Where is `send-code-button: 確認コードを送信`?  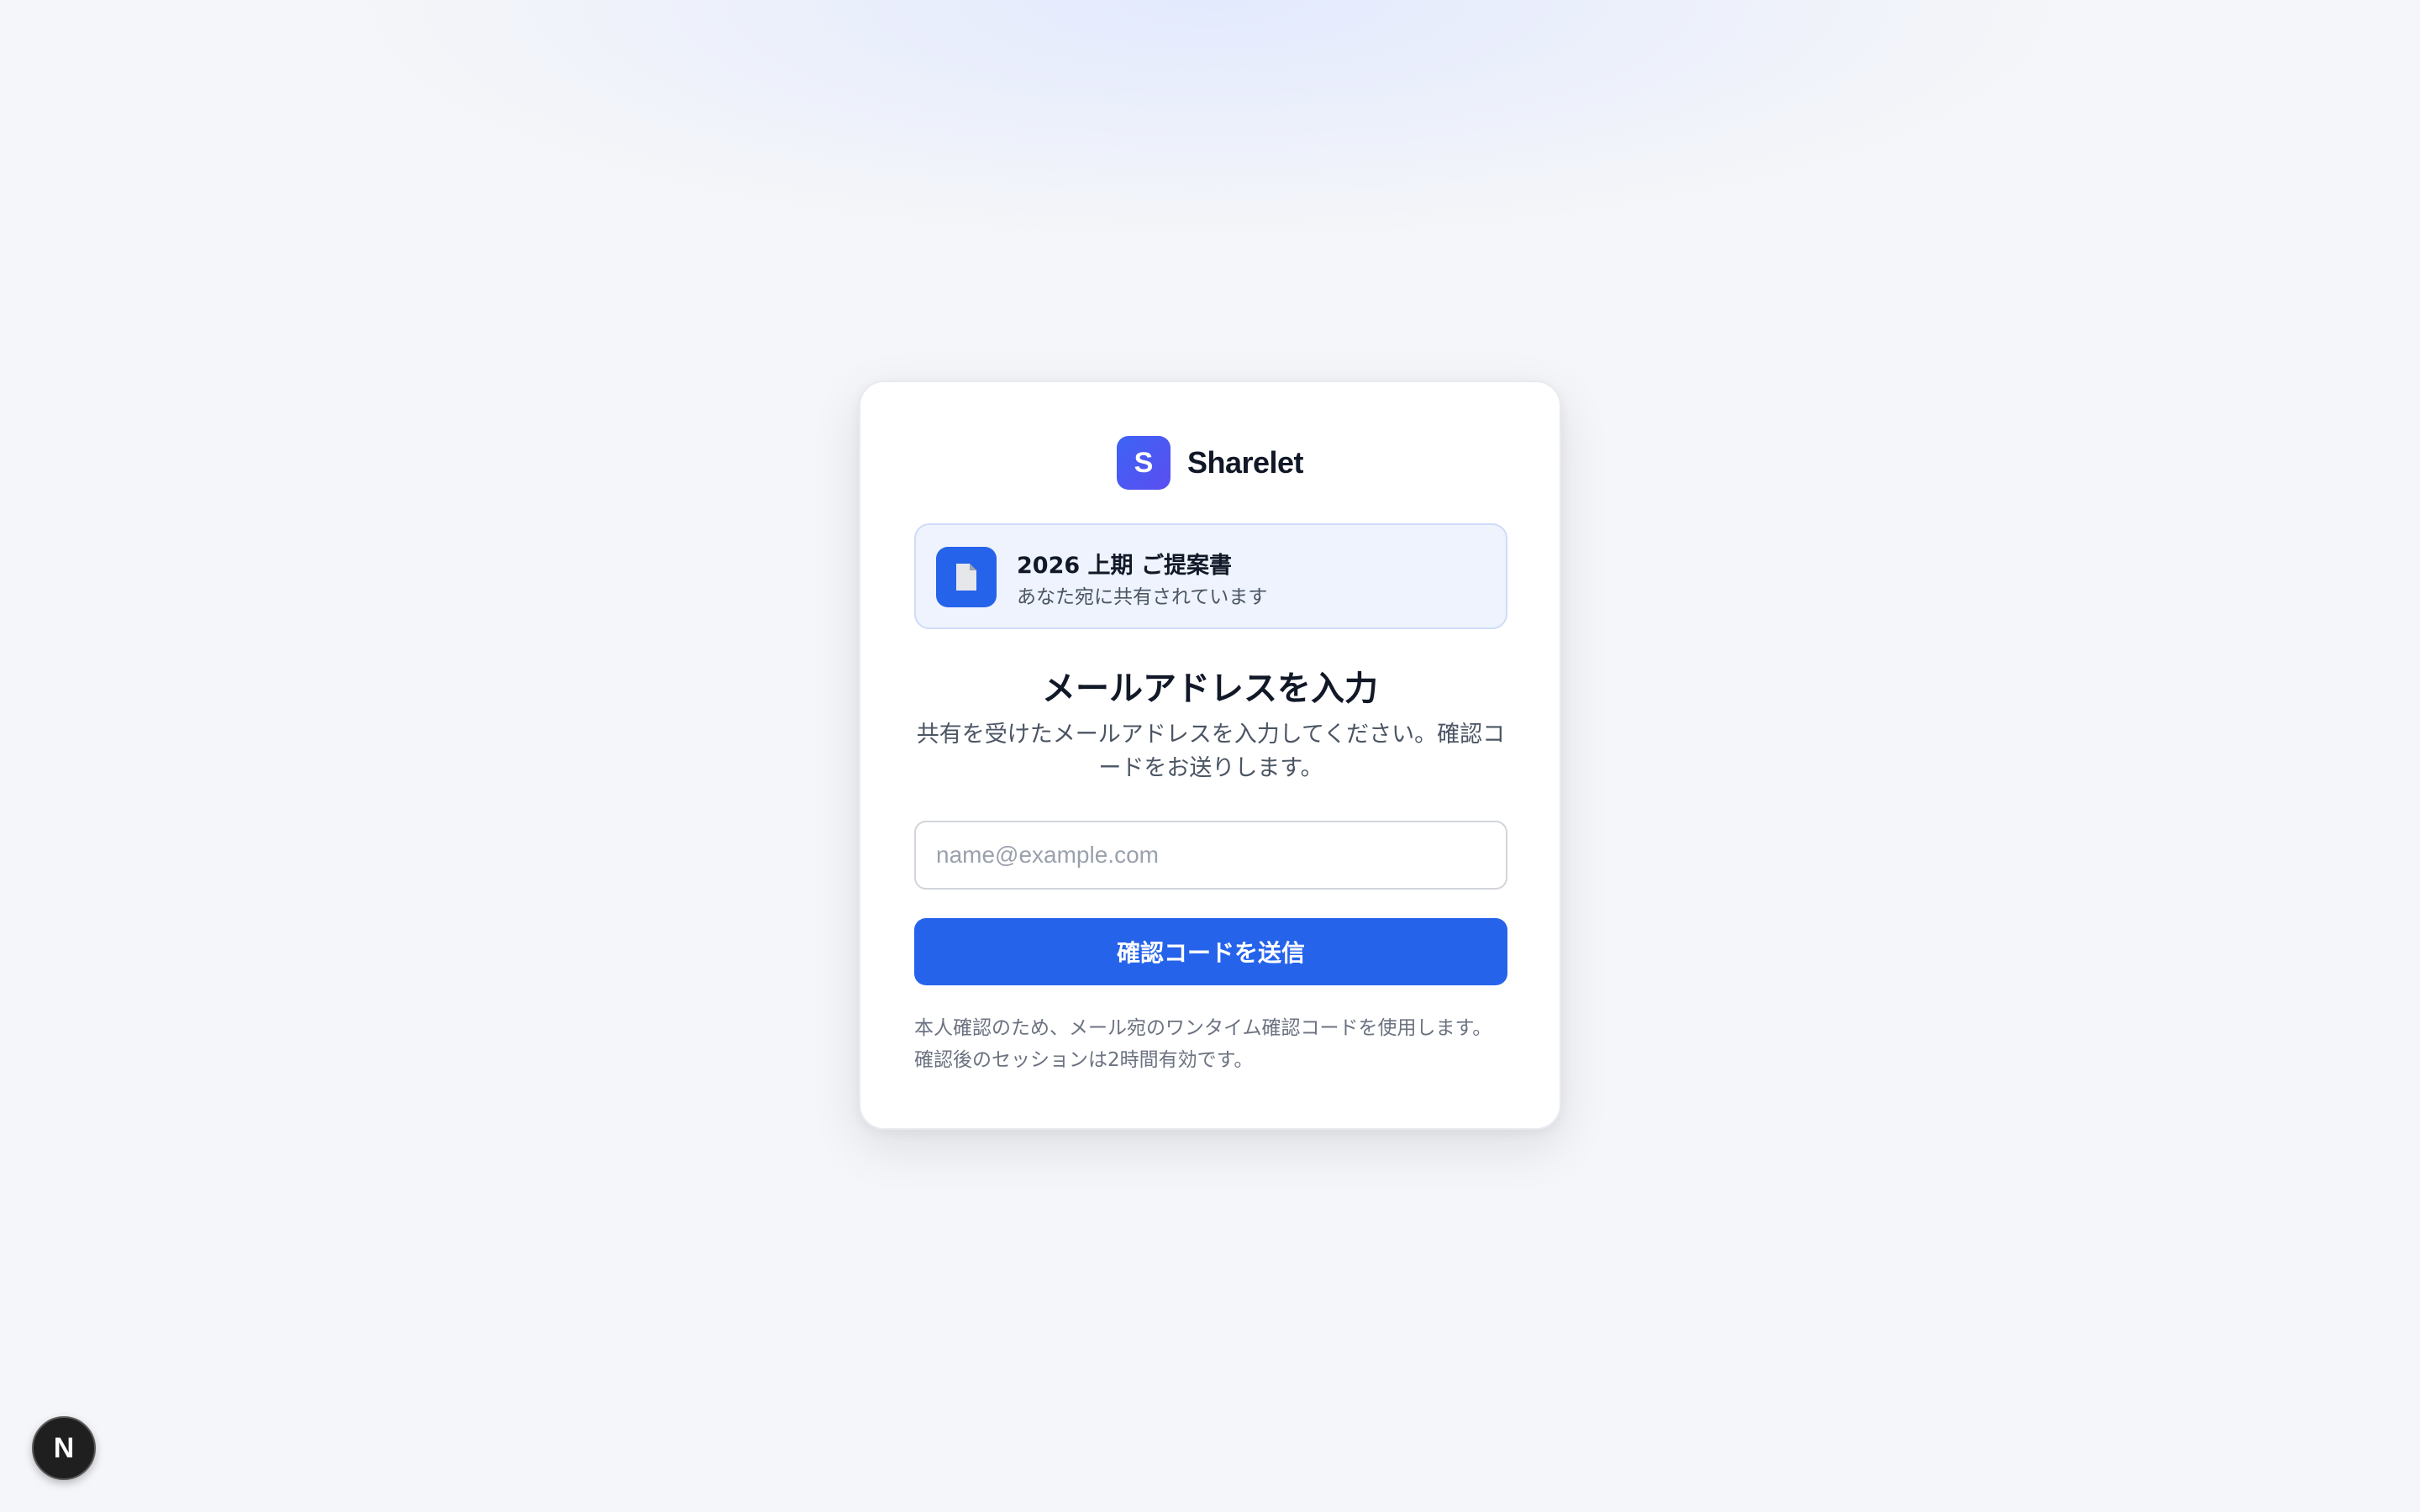 send-code-button: 確認コードを送信 is located at coordinates (1210, 951).